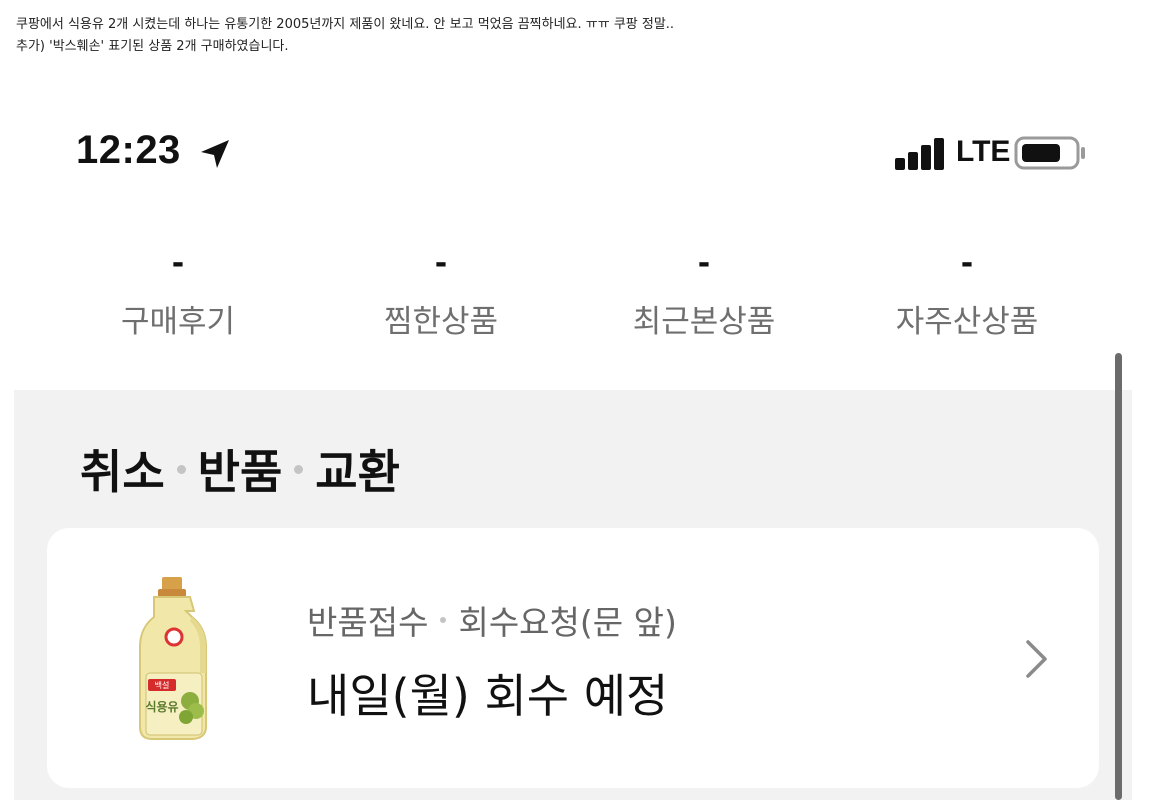 The height and width of the screenshot is (800, 1150). What do you see at coordinates (1037, 659) in the screenshot?
I see `chevron-right-icon` at bounding box center [1037, 659].